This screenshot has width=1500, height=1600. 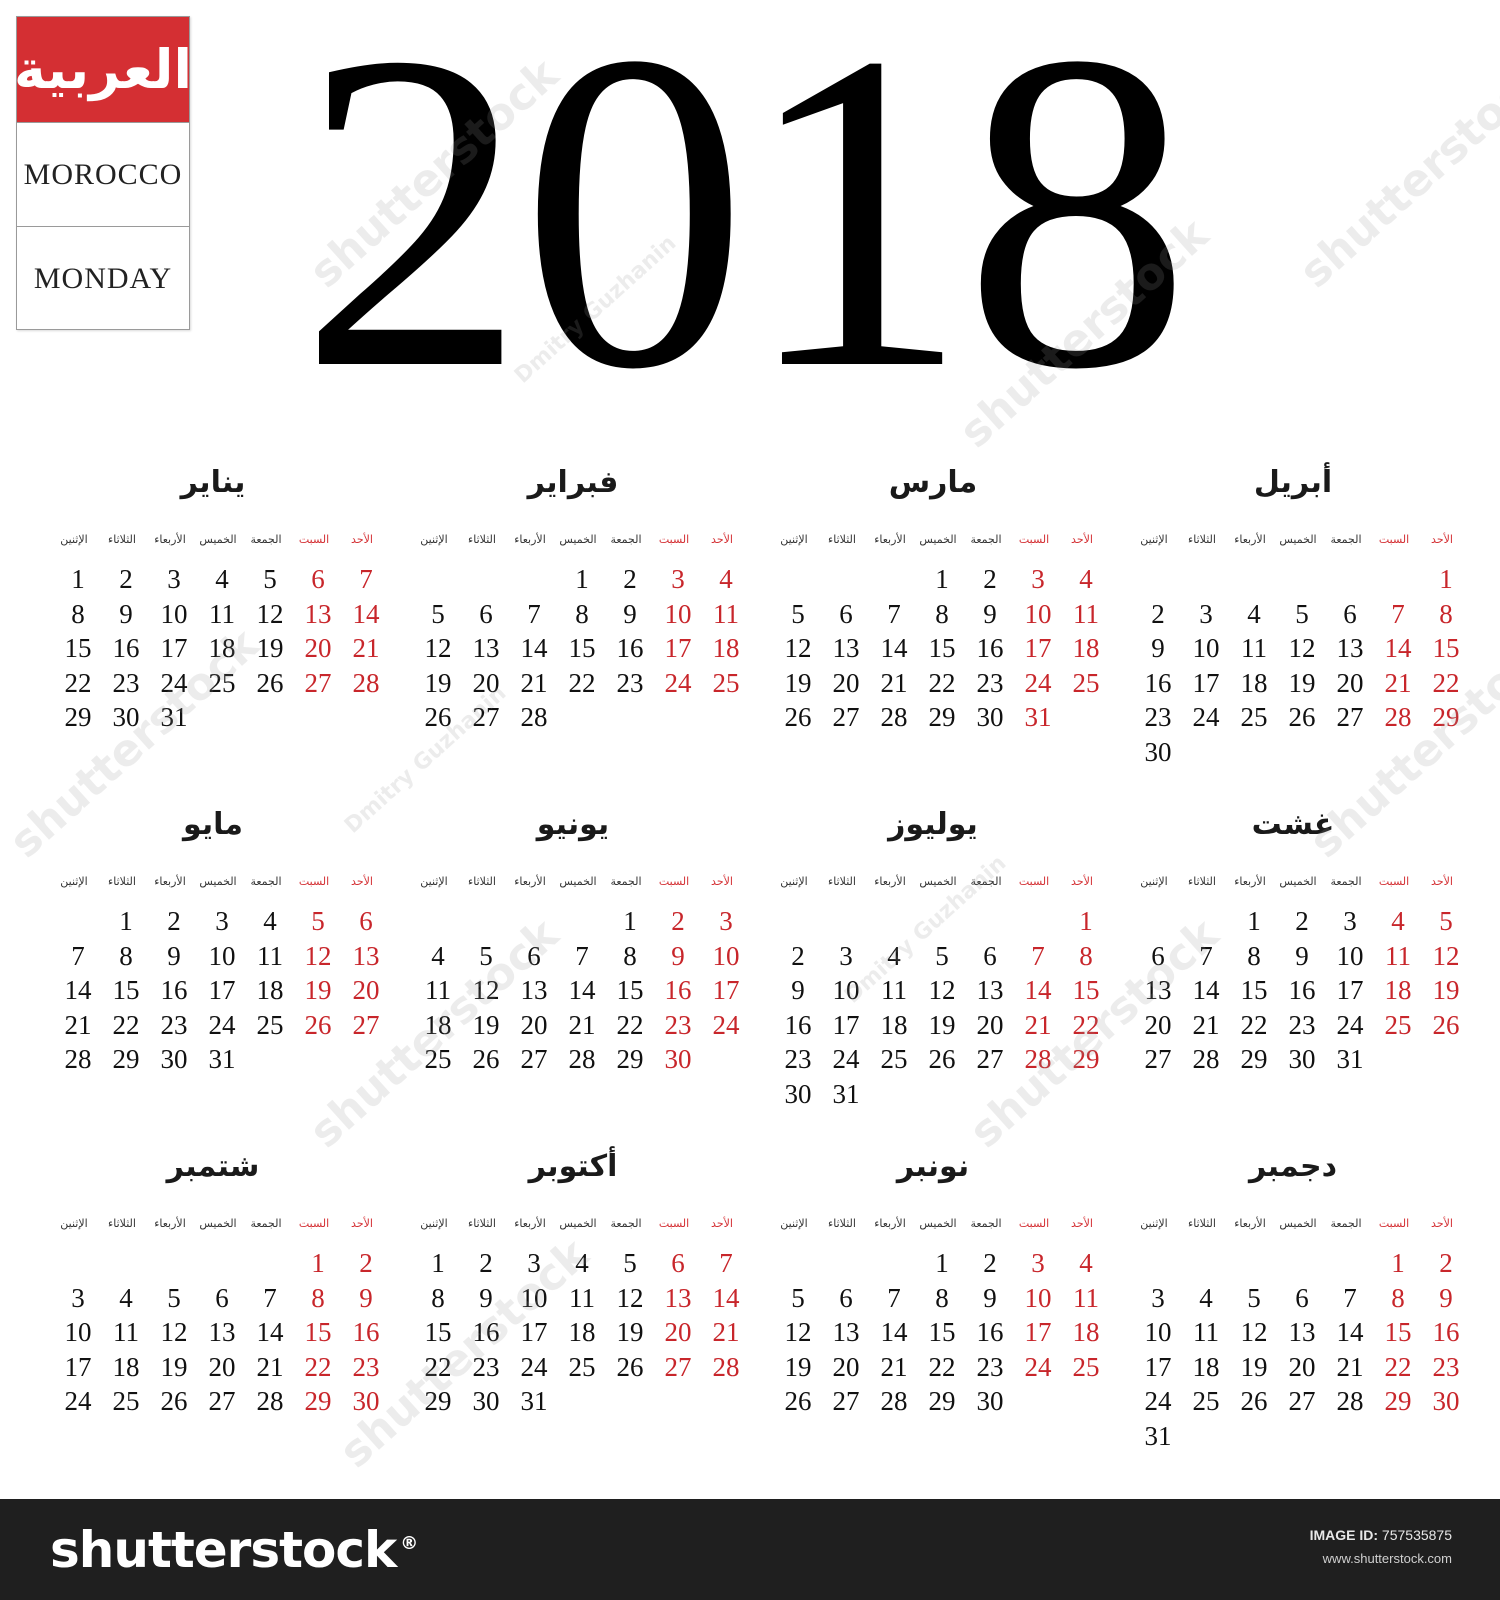 I want to click on day-cell: 15, so click(x=942, y=1332).